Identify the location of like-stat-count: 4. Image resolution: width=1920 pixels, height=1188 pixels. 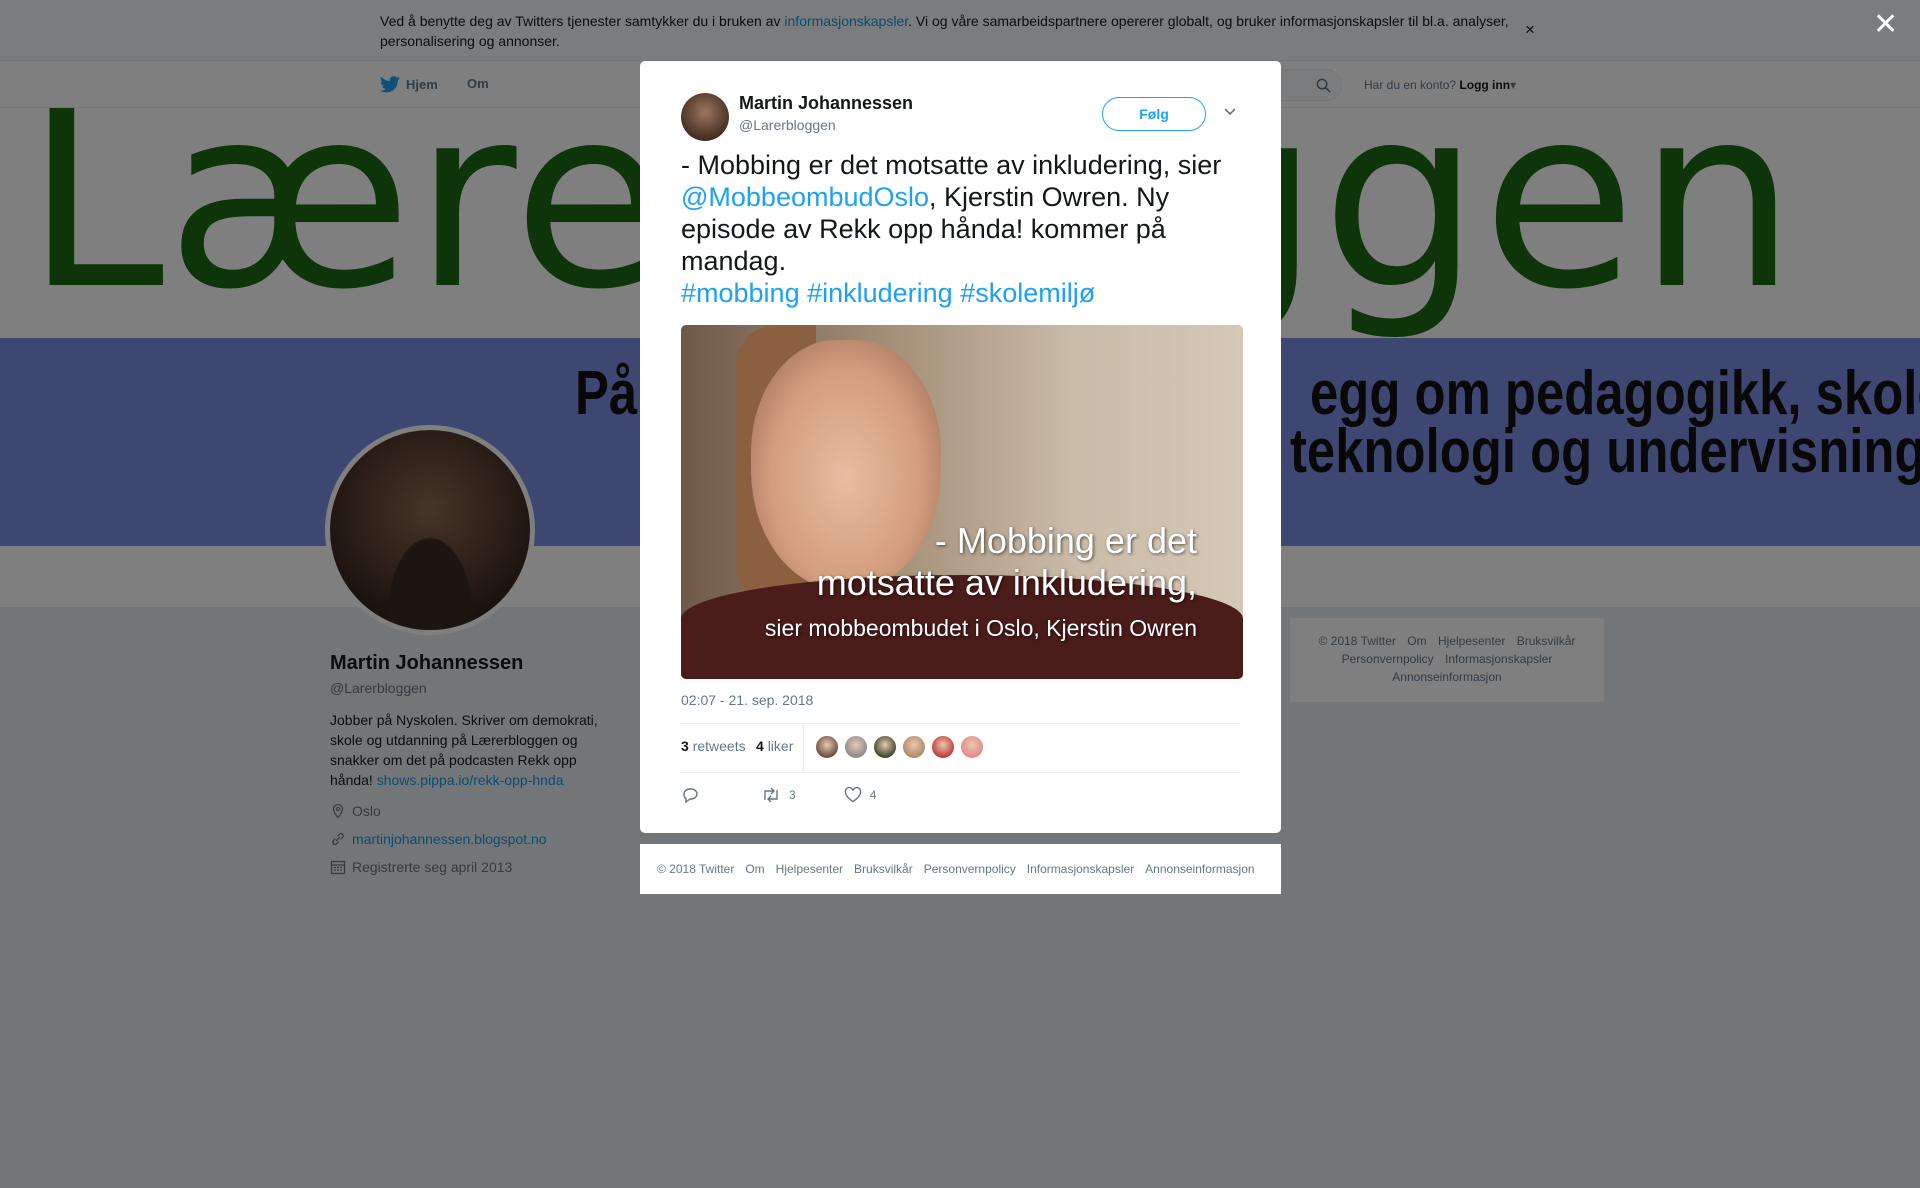
(760, 746).